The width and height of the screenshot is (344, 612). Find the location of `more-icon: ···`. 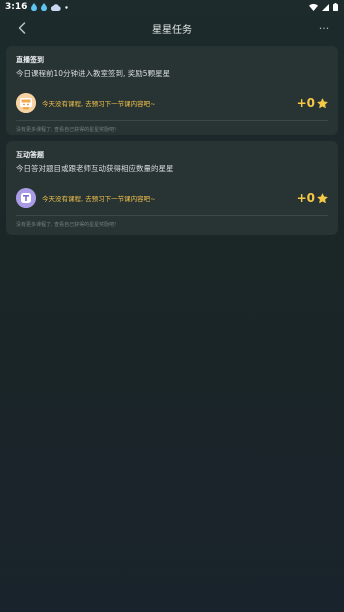

more-icon: ··· is located at coordinates (324, 28).